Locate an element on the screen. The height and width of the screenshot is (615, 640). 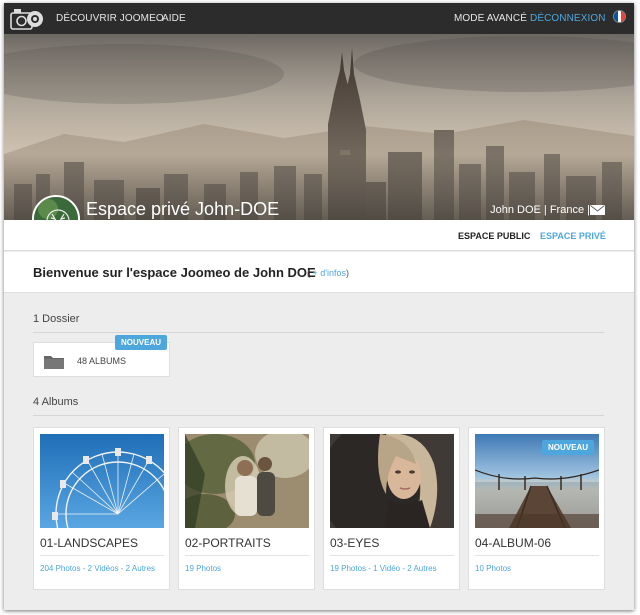
tab-private-space: ESPACE PRIVÉ is located at coordinates (573, 236).